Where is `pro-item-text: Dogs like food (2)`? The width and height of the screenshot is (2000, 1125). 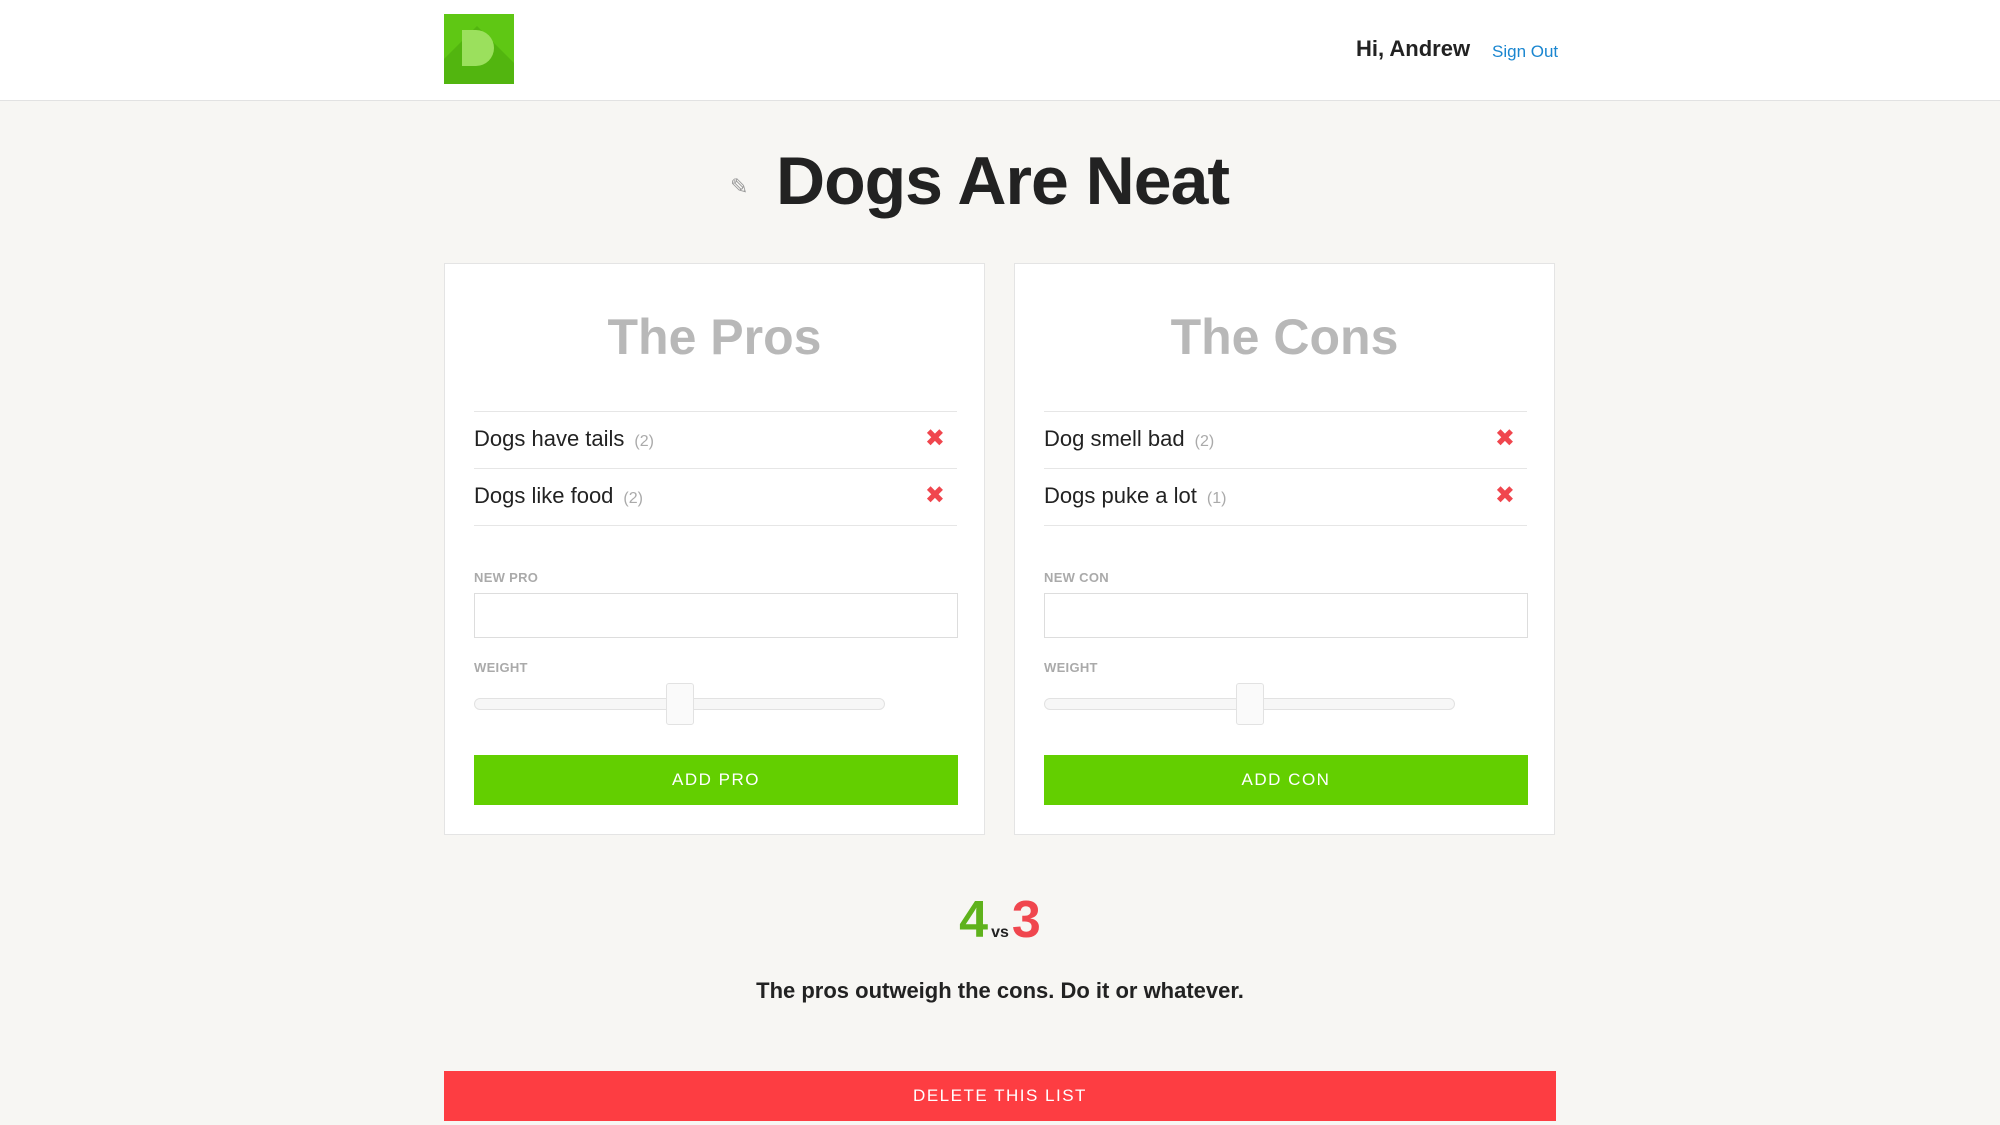 pro-item-text: Dogs like food (2) is located at coordinates (558, 495).